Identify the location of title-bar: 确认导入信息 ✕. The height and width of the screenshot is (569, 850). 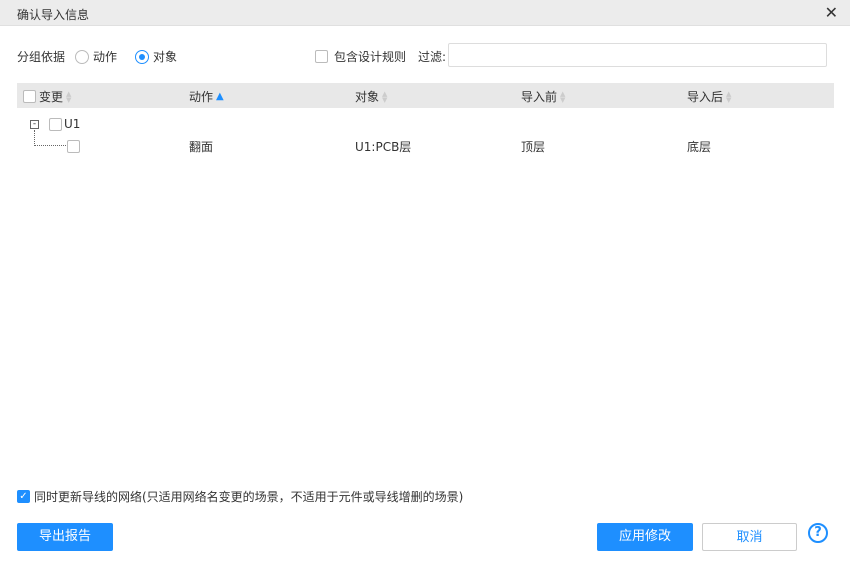
(425, 13).